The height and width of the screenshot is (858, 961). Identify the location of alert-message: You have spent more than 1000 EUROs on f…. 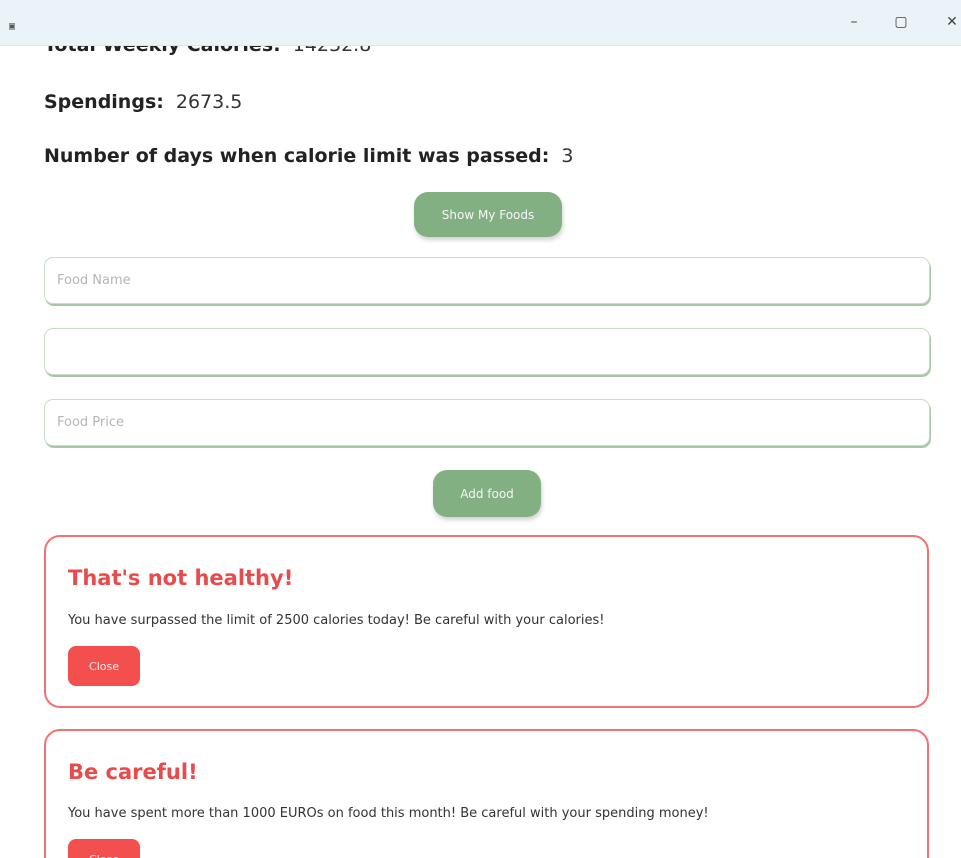
(388, 813).